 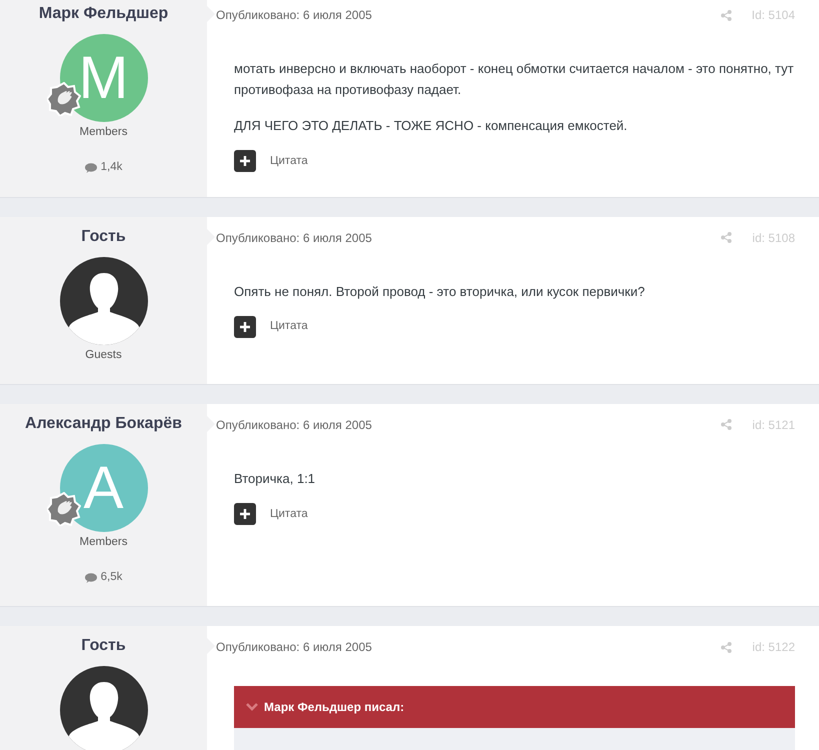 What do you see at coordinates (103, 488) in the screenshot?
I see `avatar-letter: A` at bounding box center [103, 488].